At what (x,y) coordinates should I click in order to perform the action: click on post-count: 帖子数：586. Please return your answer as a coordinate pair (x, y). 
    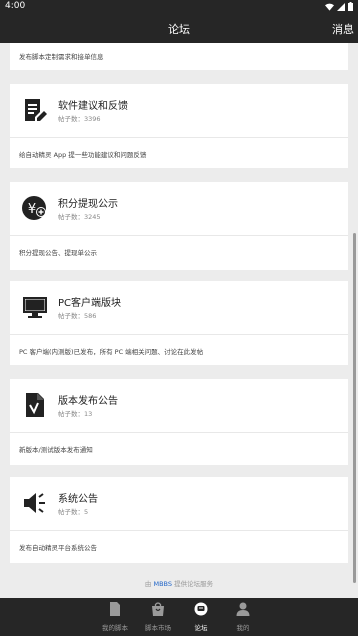
    Looking at the image, I should click on (77, 316).